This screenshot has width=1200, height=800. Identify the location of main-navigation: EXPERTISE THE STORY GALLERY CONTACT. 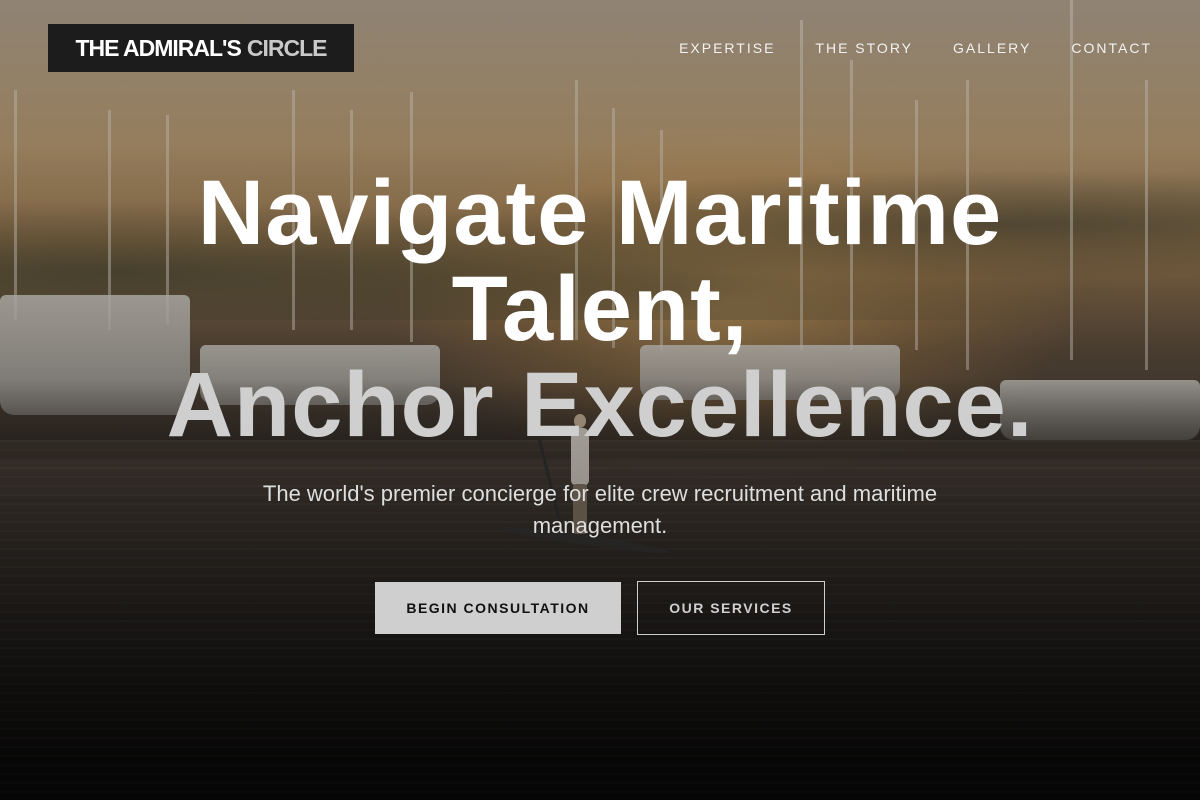
(915, 48).